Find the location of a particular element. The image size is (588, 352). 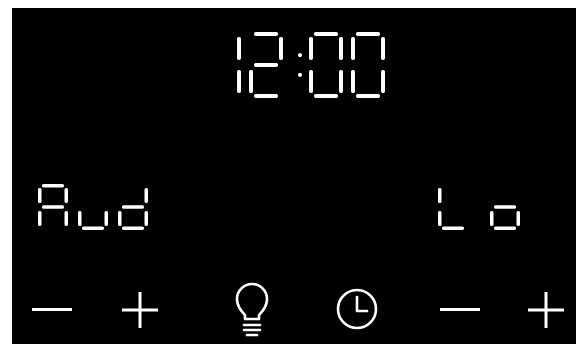

light-button: lightbulb-icon is located at coordinates (252, 309).